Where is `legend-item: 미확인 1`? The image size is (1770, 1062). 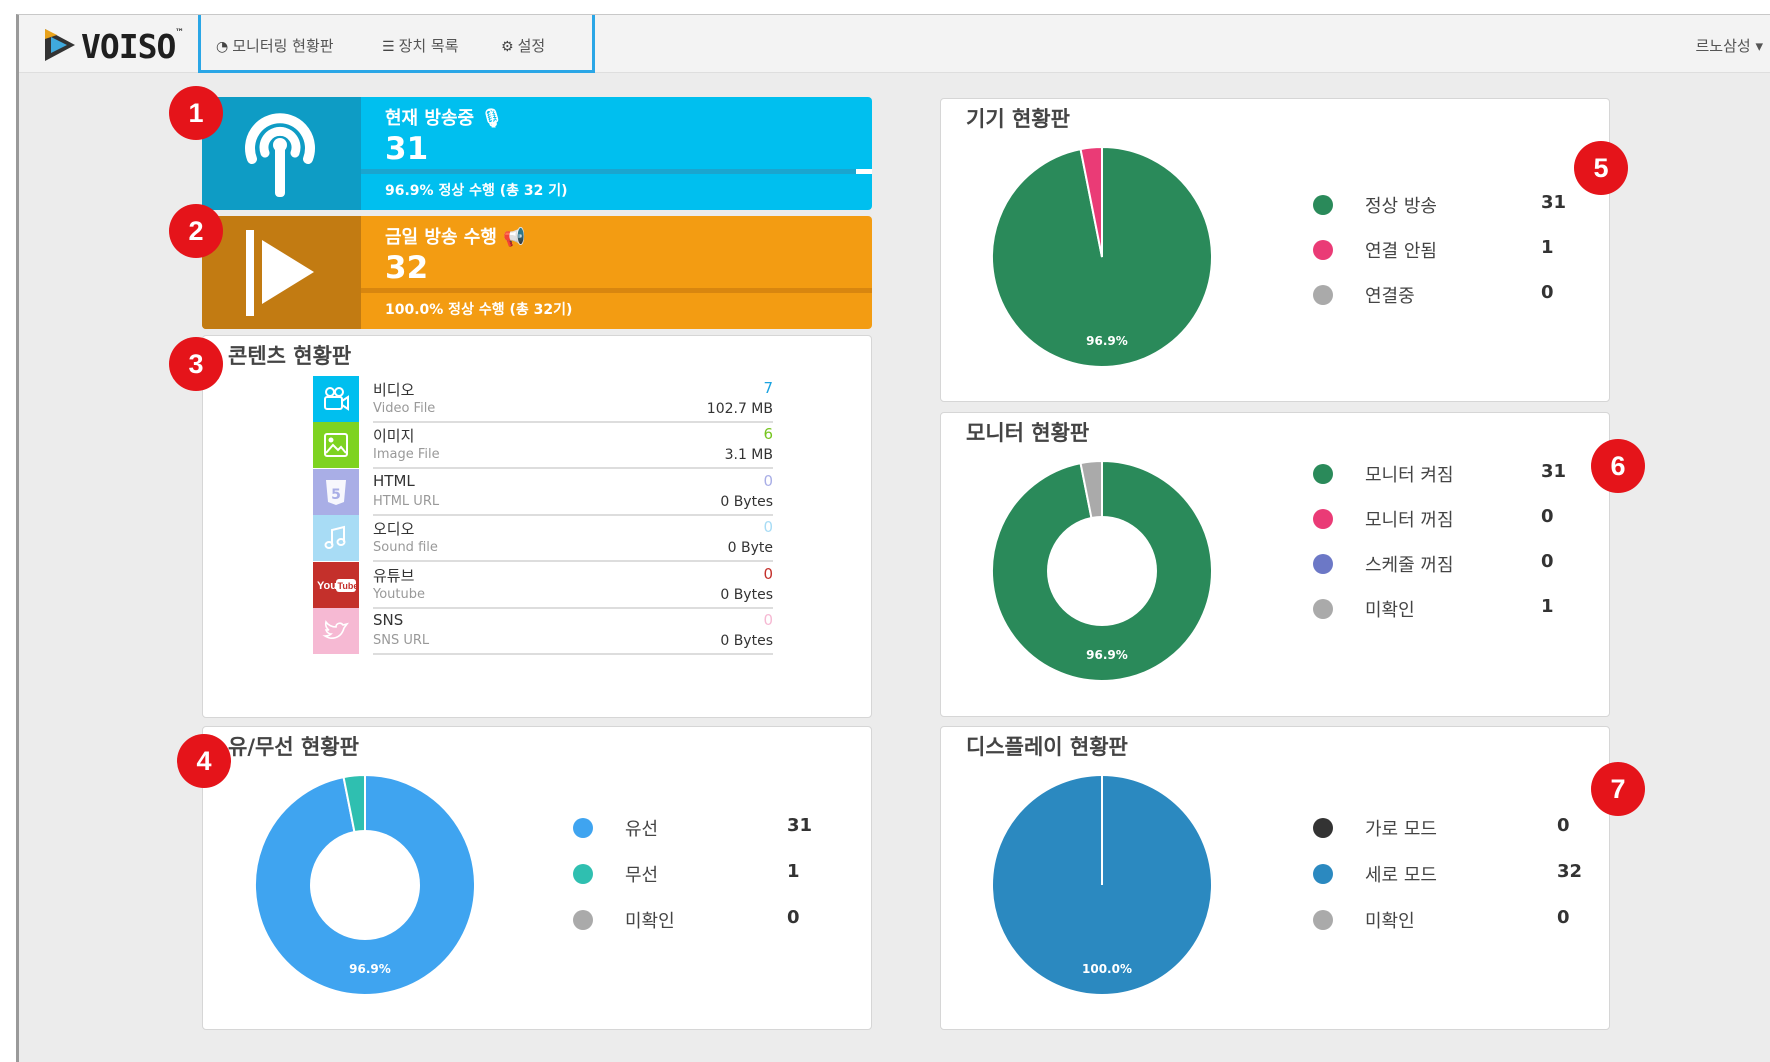
legend-item: 미확인 1 is located at coordinates (1443, 608).